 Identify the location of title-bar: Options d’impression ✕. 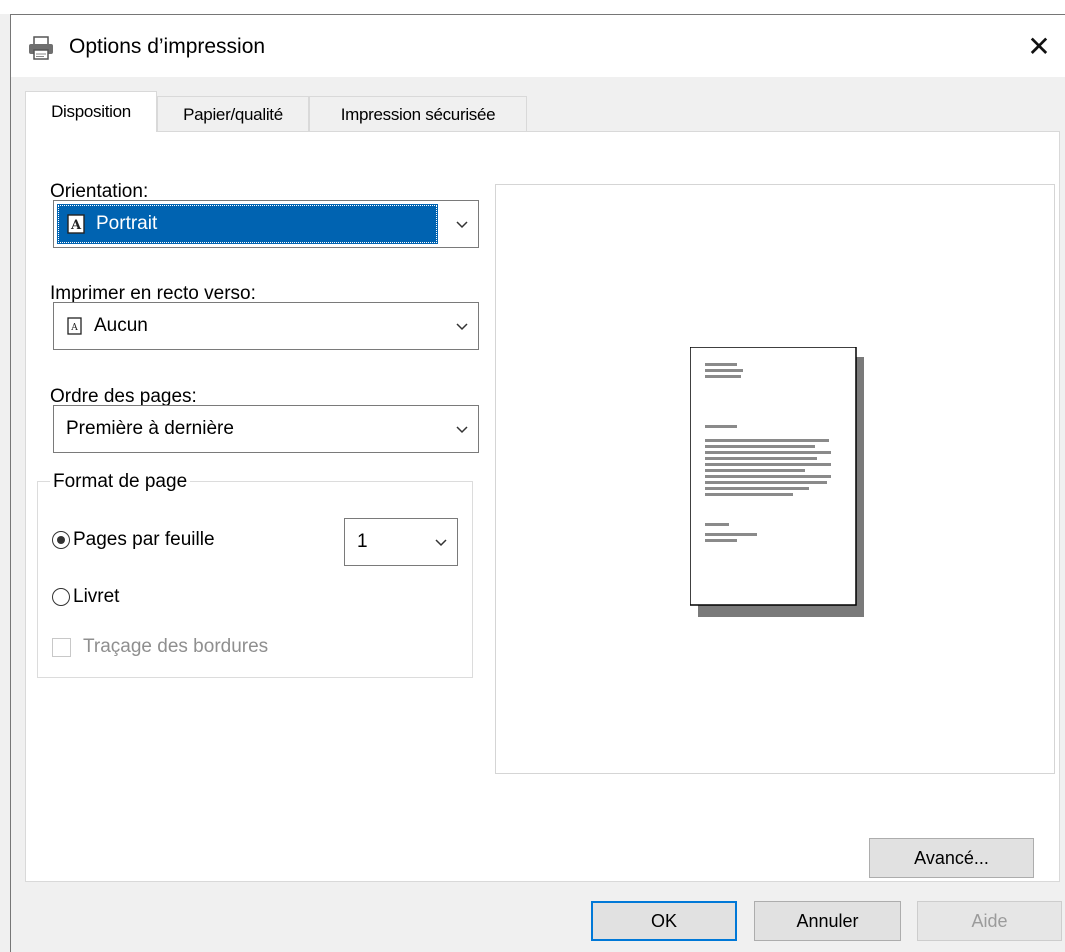
(538, 46).